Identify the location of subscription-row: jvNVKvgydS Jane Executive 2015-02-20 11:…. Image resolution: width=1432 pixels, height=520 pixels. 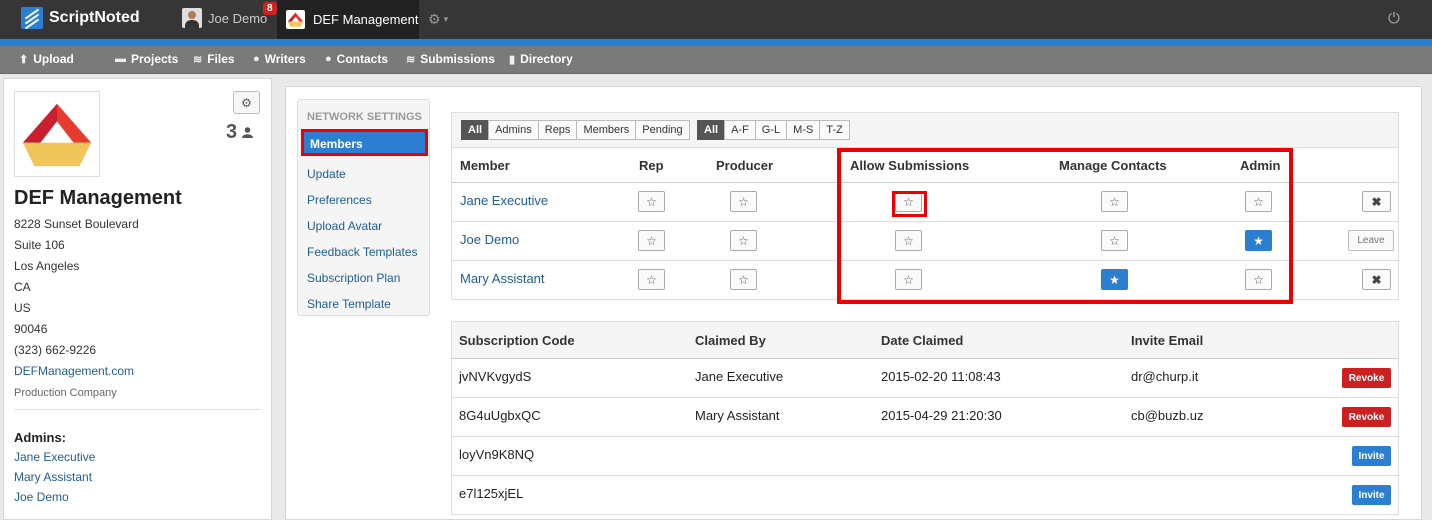
(925, 378).